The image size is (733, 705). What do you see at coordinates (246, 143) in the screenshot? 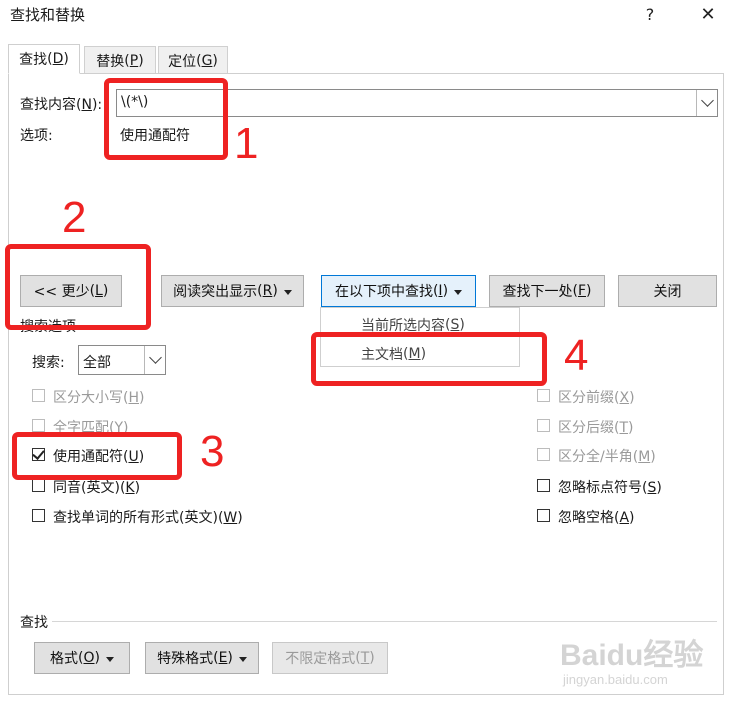
I see `annotation-number-1: 1` at bounding box center [246, 143].